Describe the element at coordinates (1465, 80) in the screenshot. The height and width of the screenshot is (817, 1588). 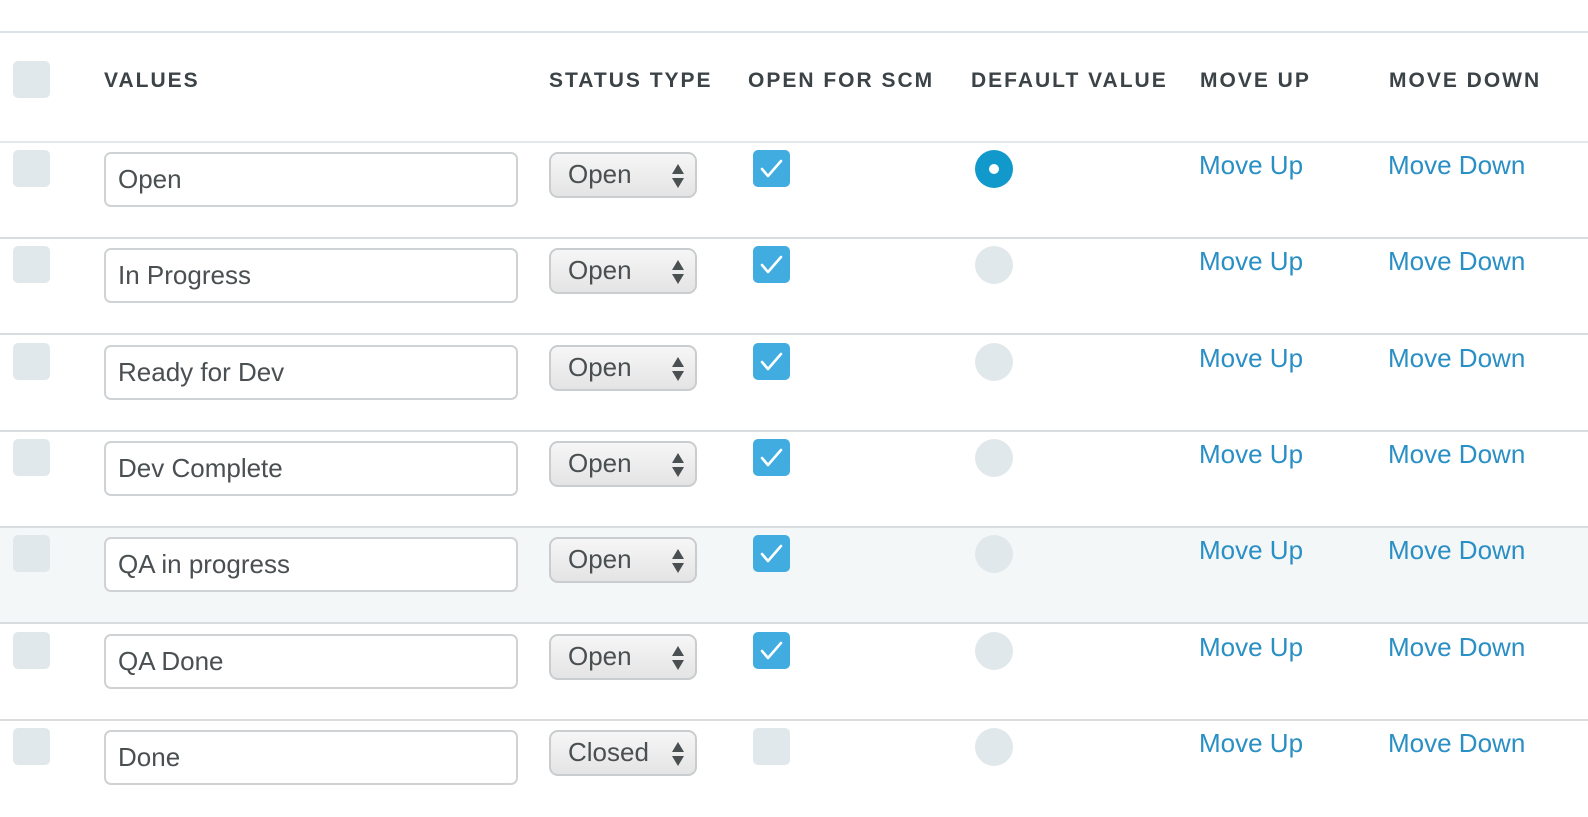
I see `header-move-down: MOVE DOWN` at that location.